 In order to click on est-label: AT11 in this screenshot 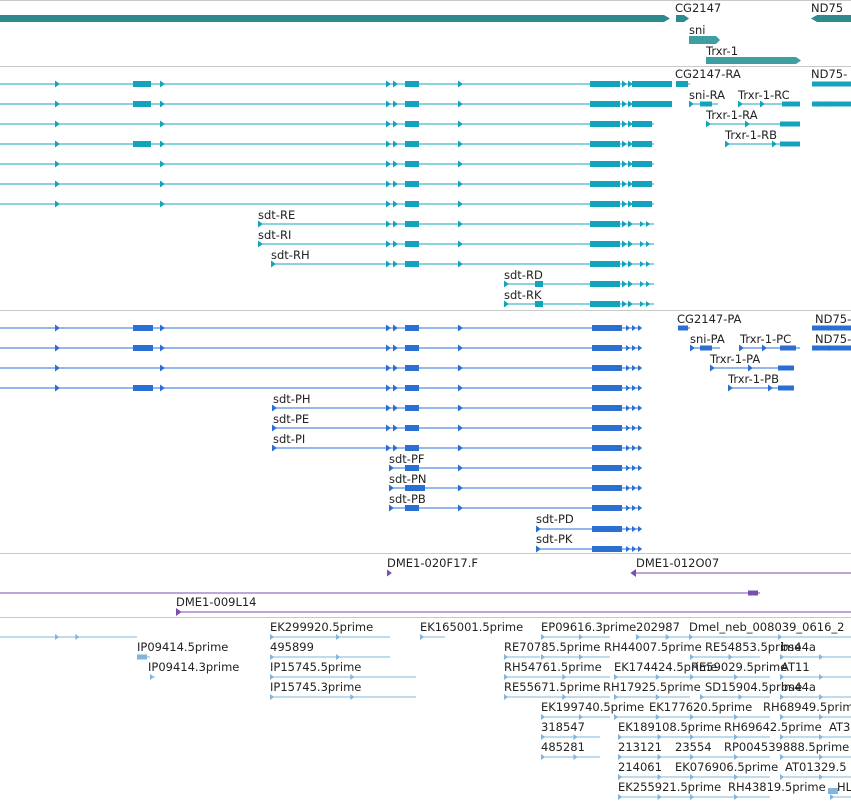, I will do `click(795, 667)`.